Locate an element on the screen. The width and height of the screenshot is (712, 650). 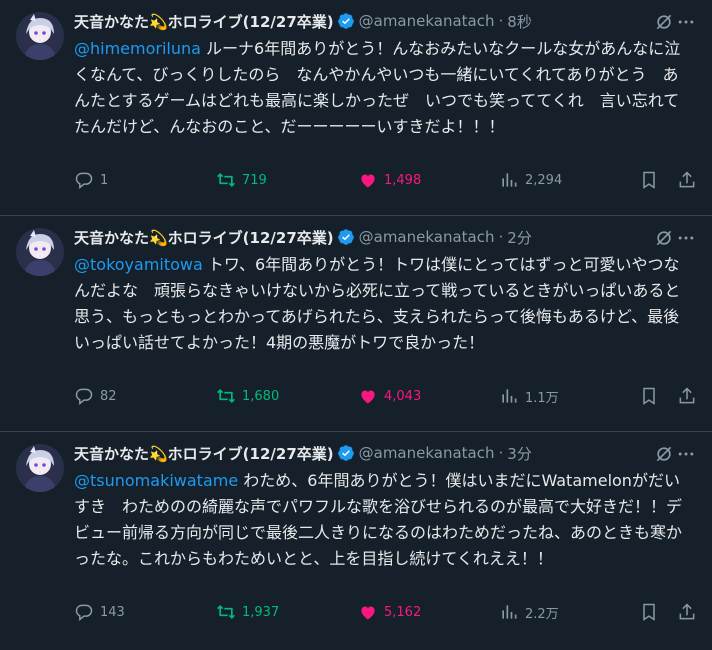
reply-button: 82 is located at coordinates (95, 396).